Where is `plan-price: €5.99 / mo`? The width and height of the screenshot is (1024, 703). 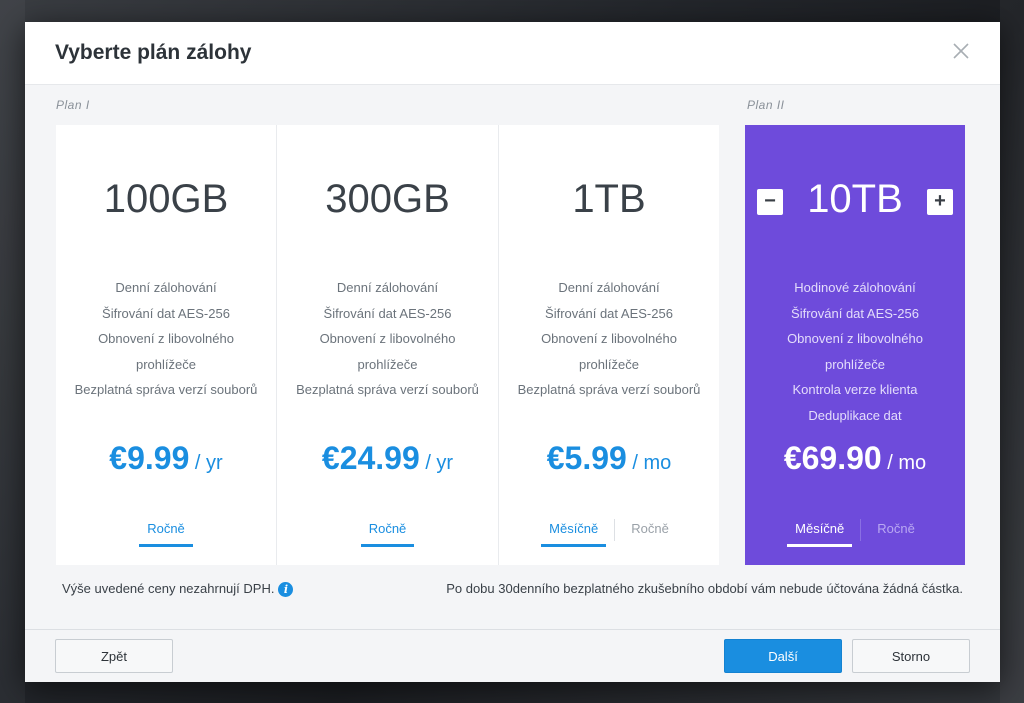 plan-price: €5.99 / mo is located at coordinates (609, 458).